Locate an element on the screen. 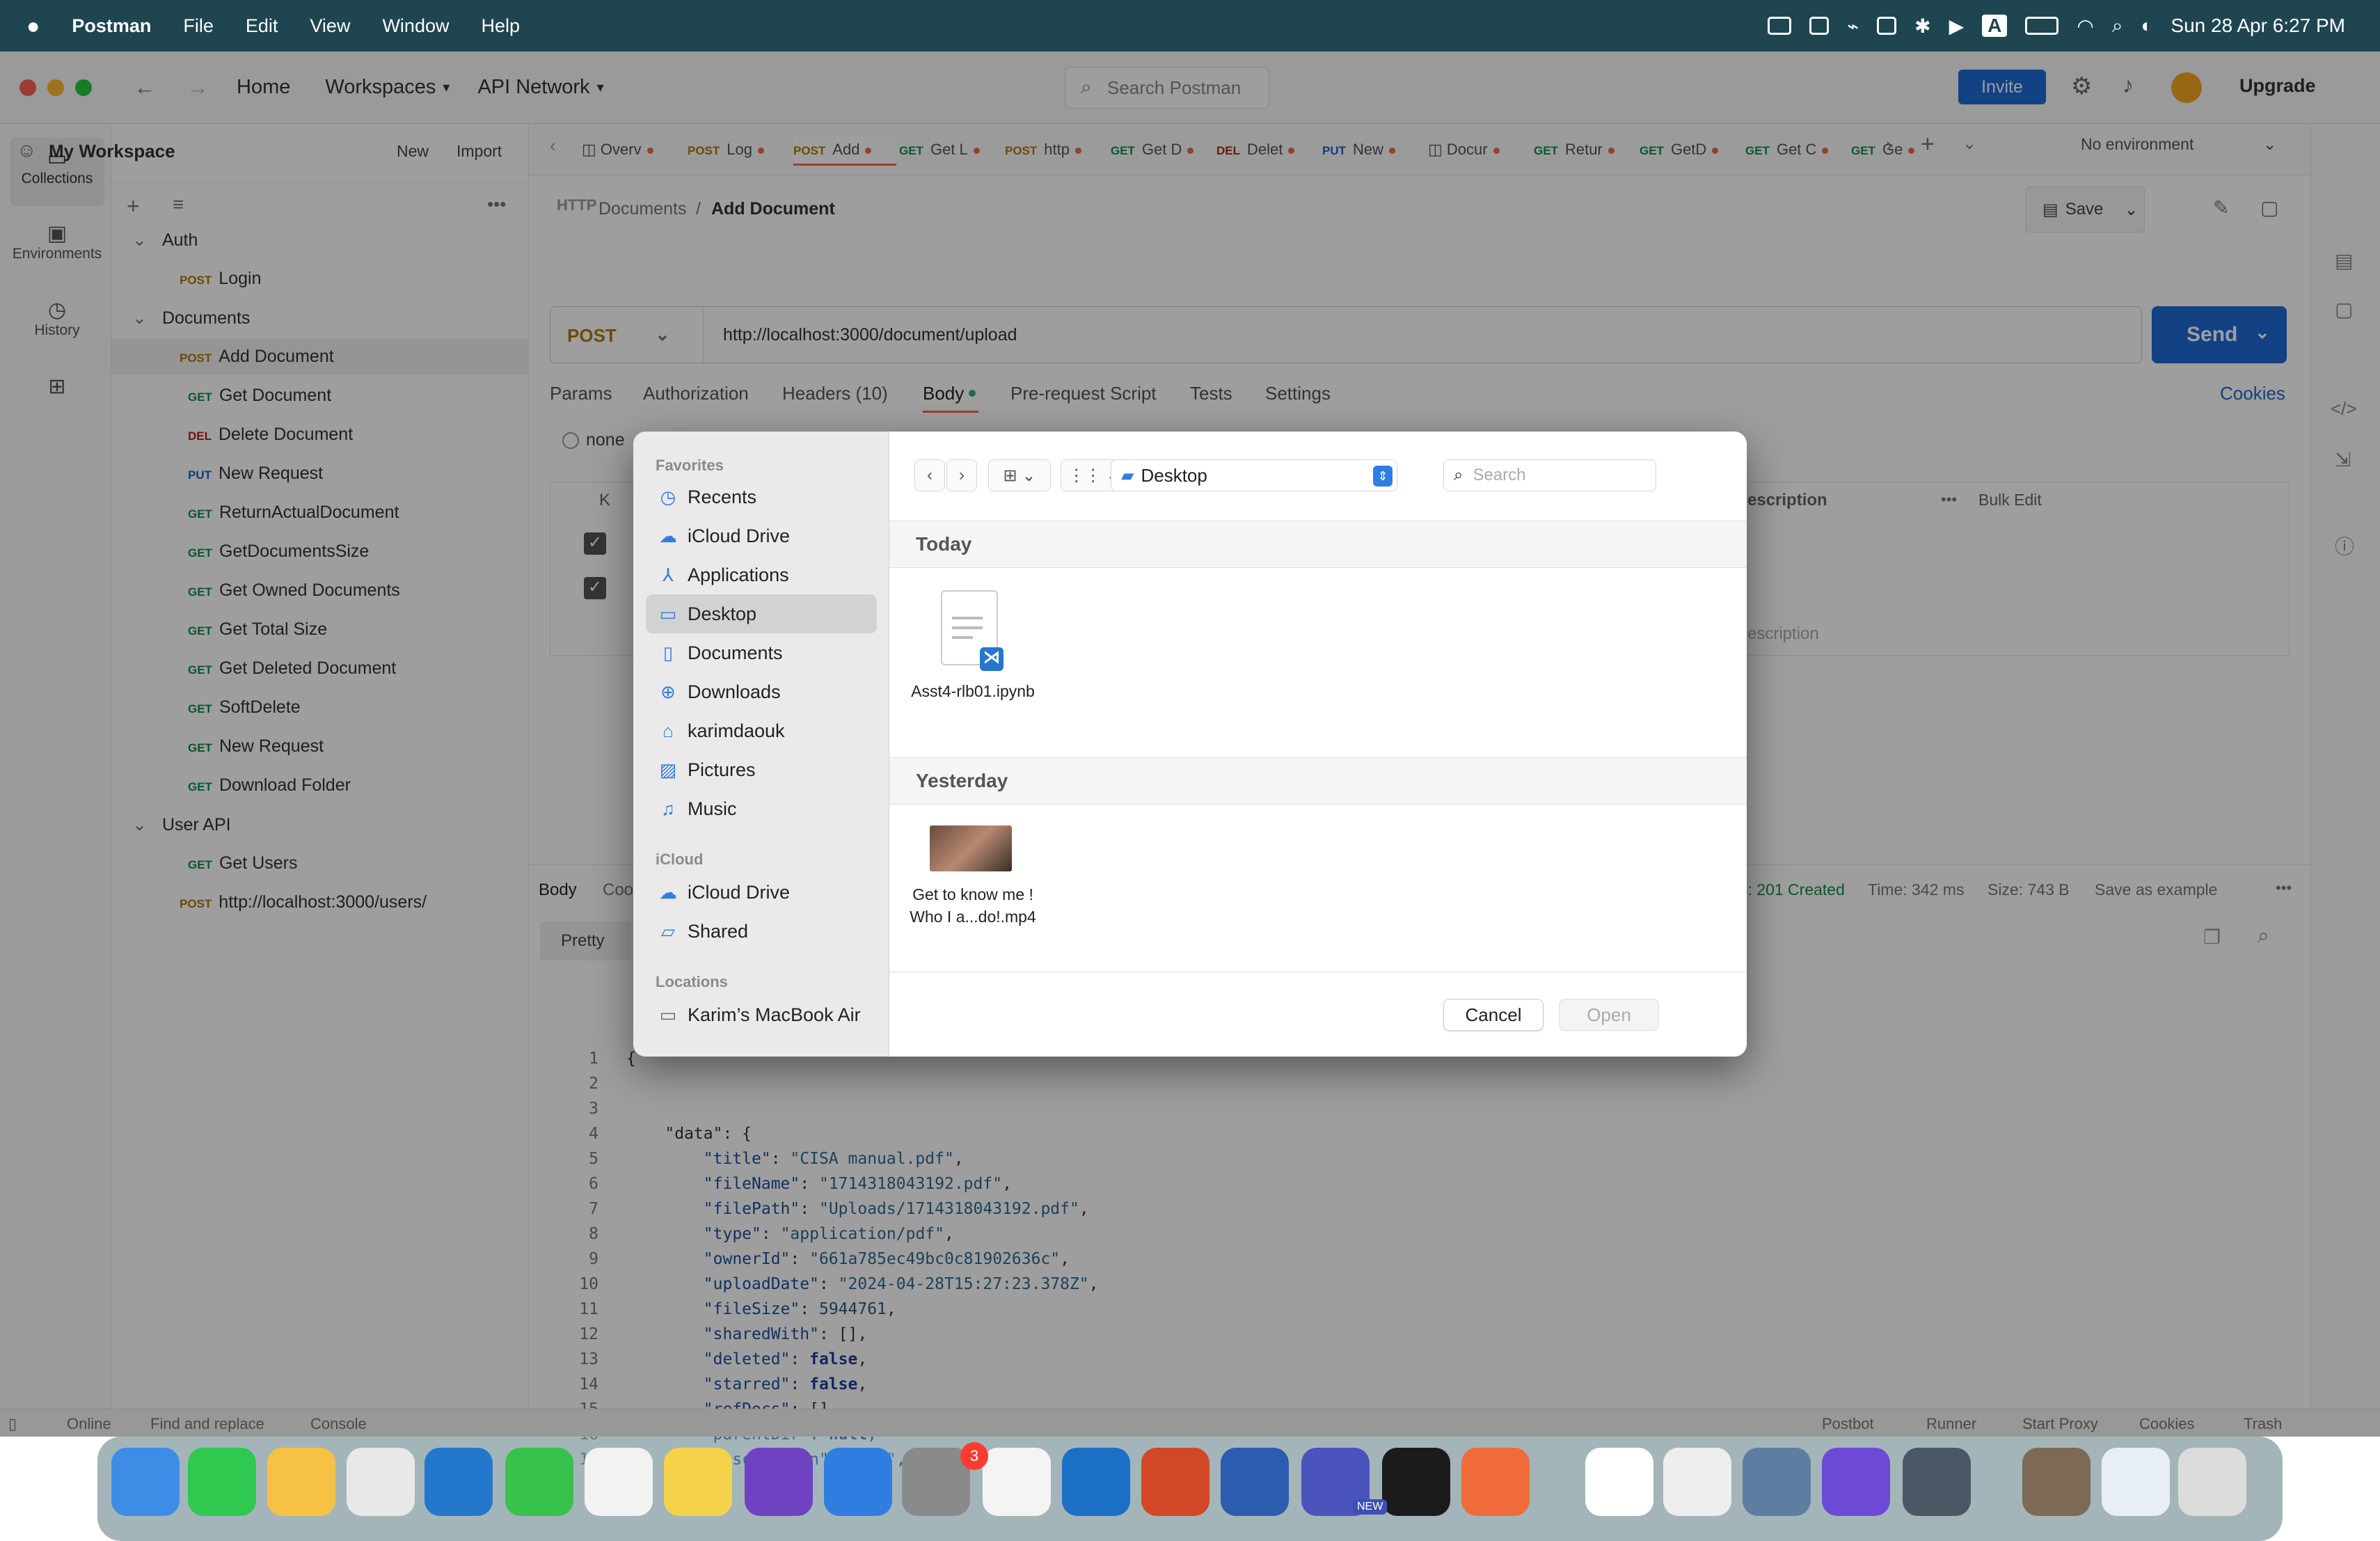  finder-sidebar-label: Downloads is located at coordinates (735, 691).